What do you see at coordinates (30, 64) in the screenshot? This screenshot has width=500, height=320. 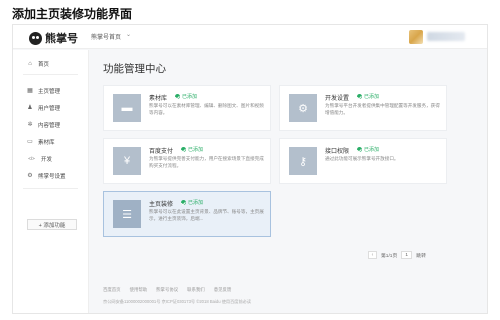 I see `home-icon: ⌂` at bounding box center [30, 64].